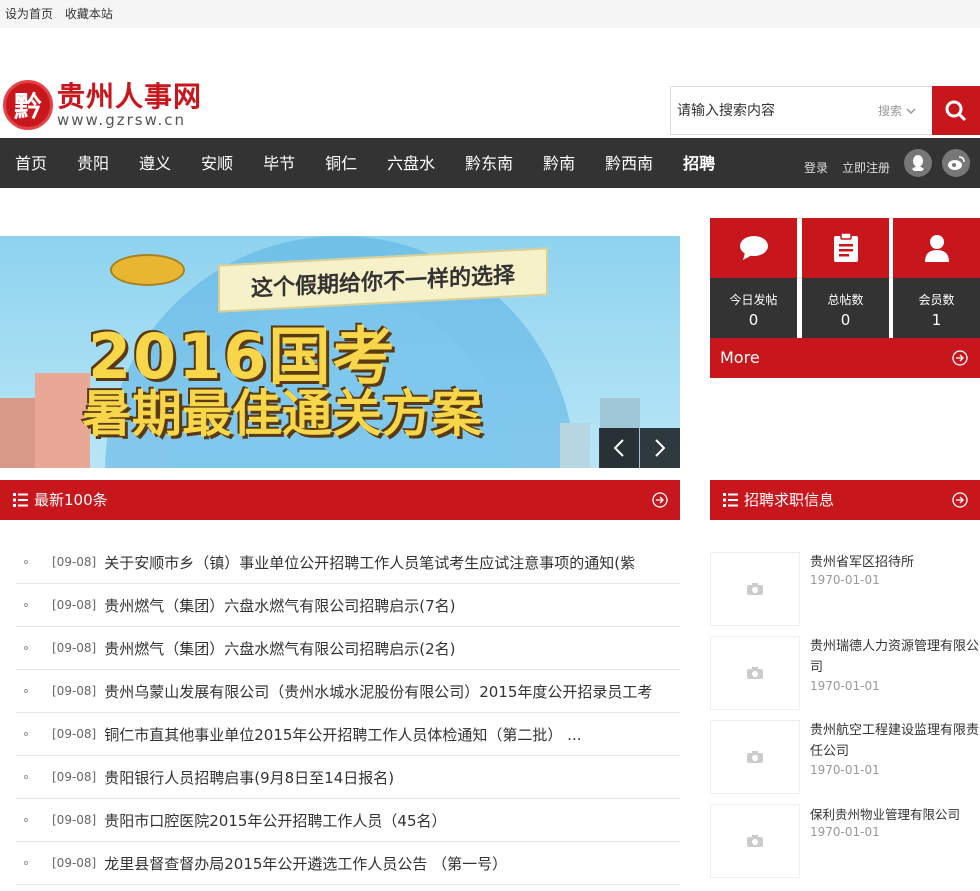 The height and width of the screenshot is (891, 980). Describe the element at coordinates (895, 741) in the screenshot. I see `job-company: 贵州航空工程建设监理有限责任公司` at that location.